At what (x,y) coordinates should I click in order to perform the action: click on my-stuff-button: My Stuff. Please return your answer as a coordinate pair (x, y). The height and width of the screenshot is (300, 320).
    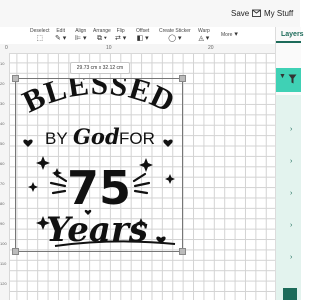
    Looking at the image, I should click on (272, 13).